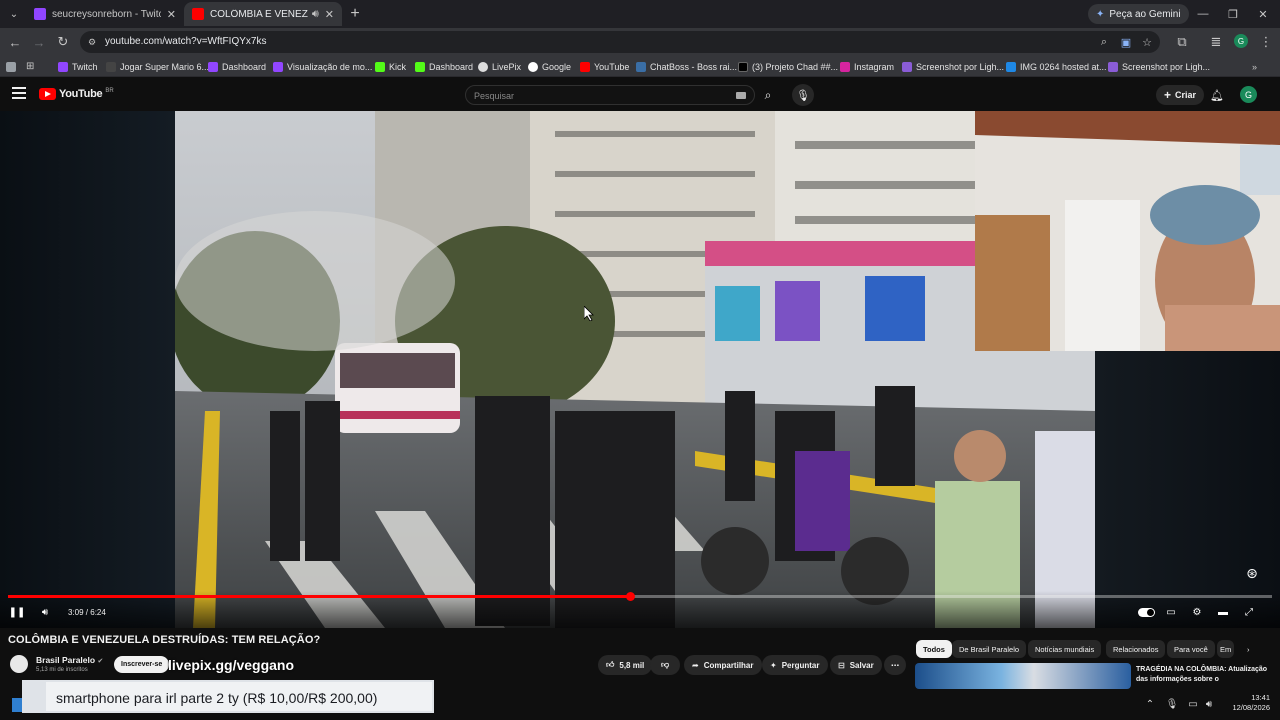 The width and height of the screenshot is (1280, 720). I want to click on chip-todos: Todos, so click(934, 649).